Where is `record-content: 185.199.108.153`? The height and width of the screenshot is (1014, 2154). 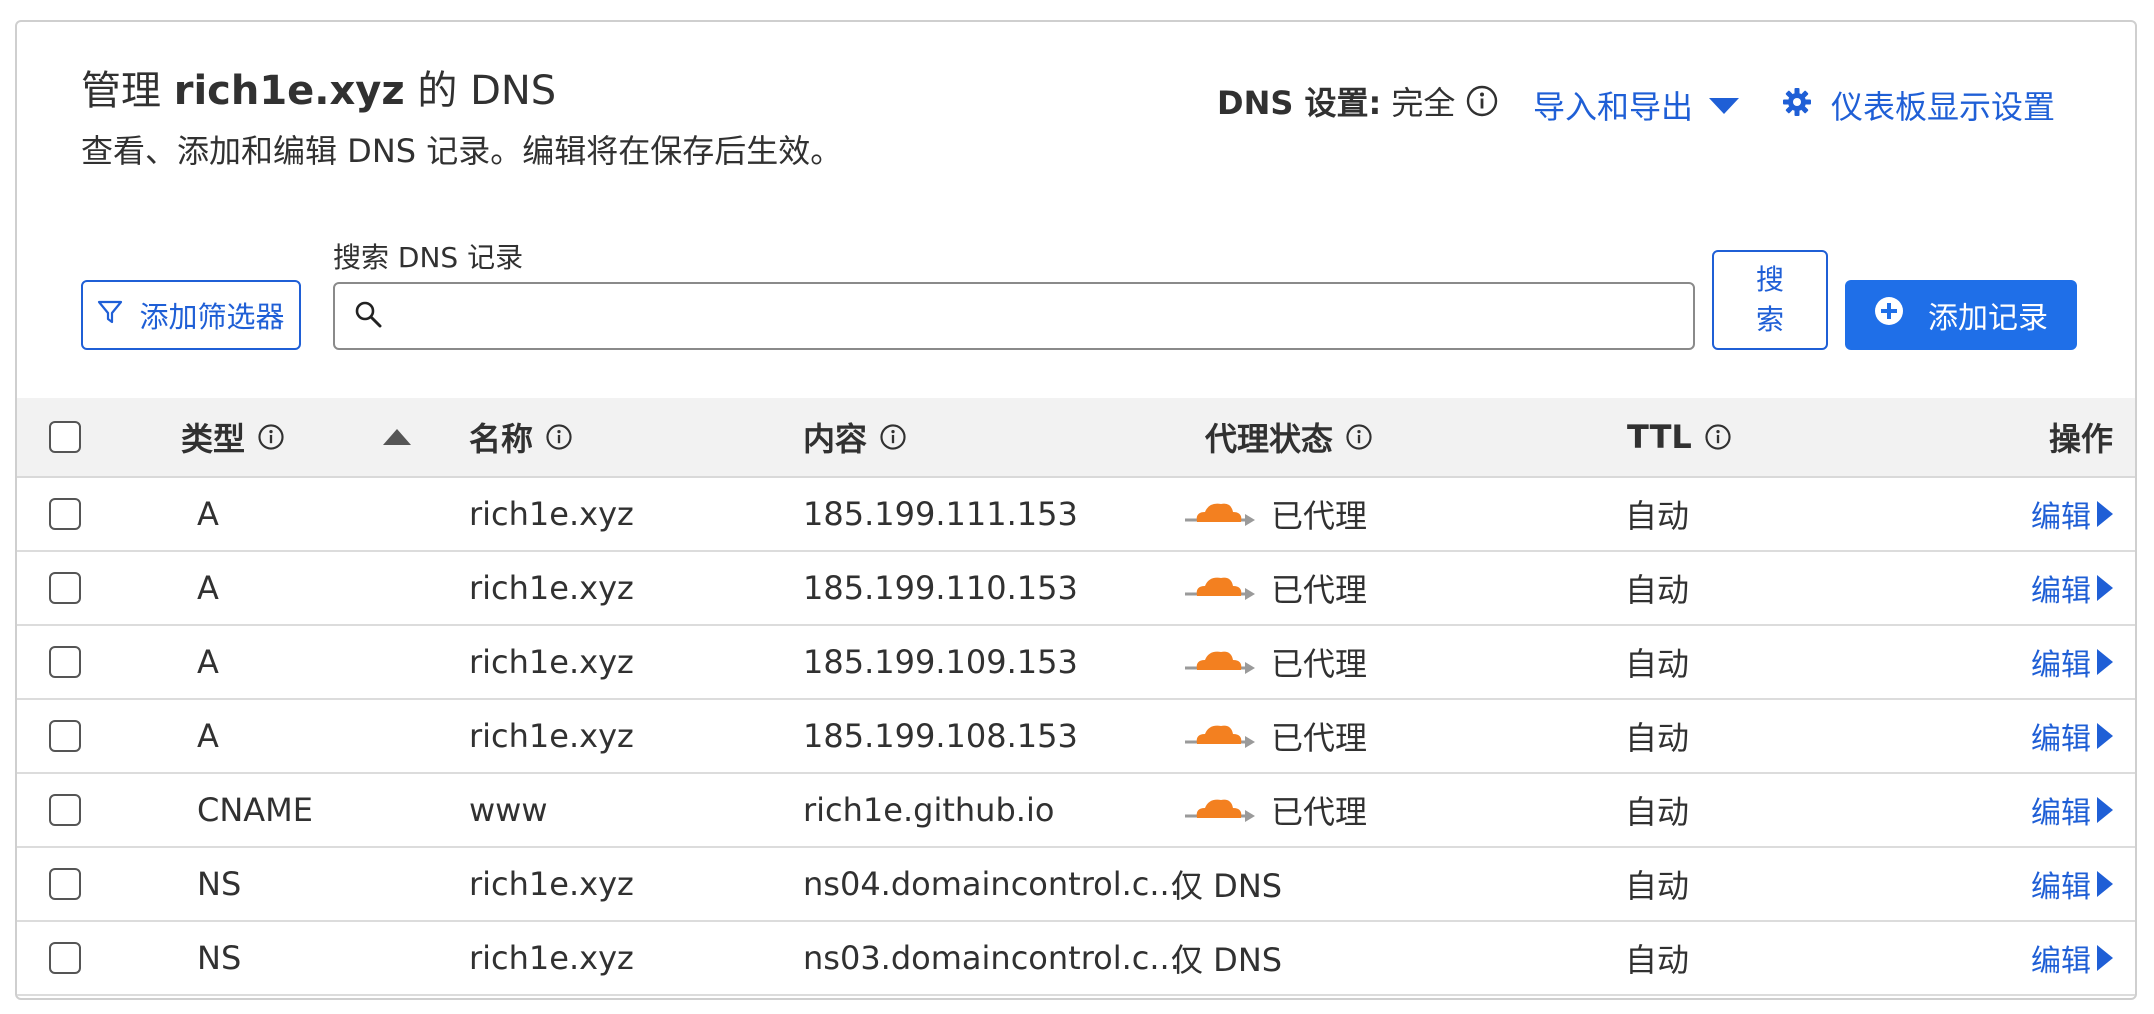 record-content: 185.199.108.153 is located at coordinates (940, 736).